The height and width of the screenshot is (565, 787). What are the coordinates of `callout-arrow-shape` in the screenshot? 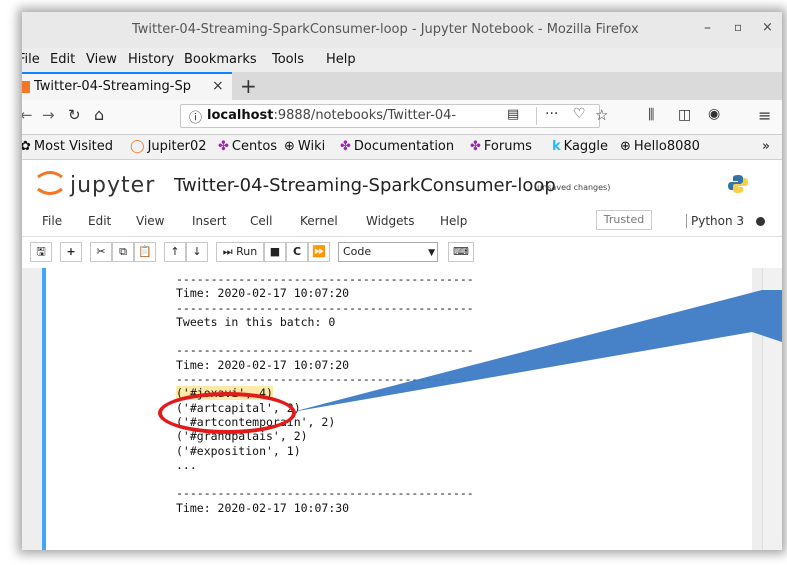 It's located at (537, 351).